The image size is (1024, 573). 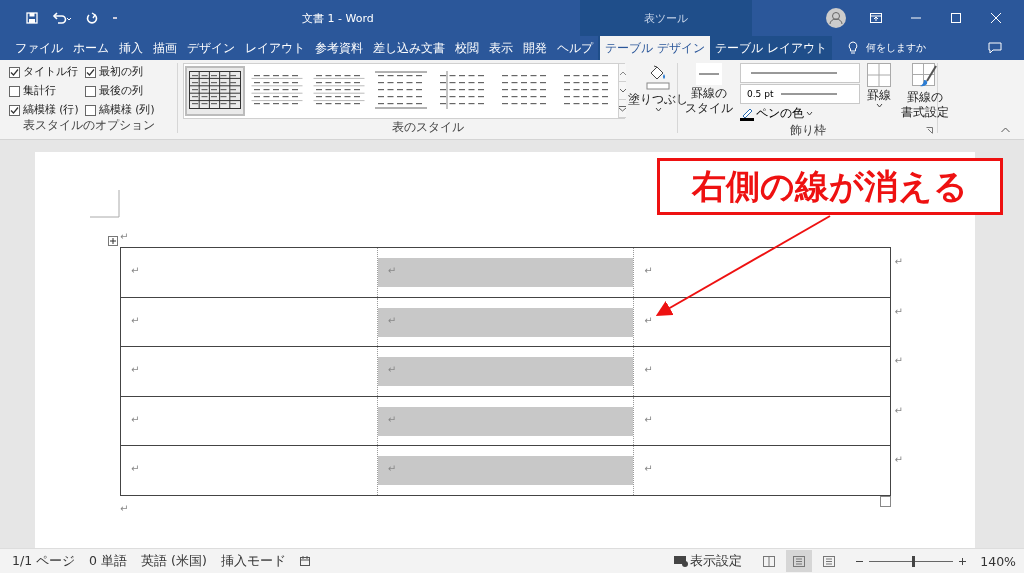 What do you see at coordinates (658, 77) in the screenshot?
I see `paint-bucket-icon` at bounding box center [658, 77].